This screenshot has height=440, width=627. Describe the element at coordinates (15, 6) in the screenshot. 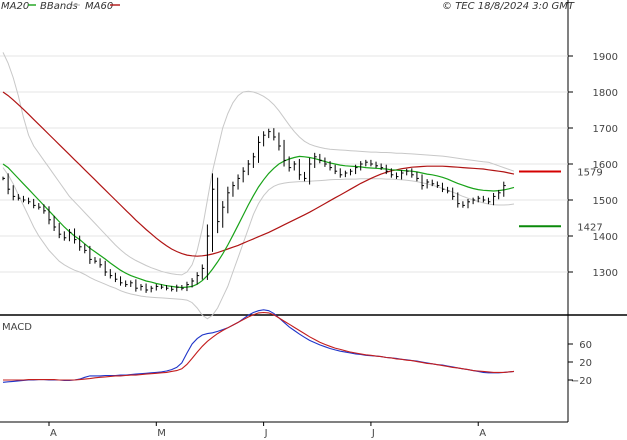

I see `legend-label-ma20: MA20` at that location.